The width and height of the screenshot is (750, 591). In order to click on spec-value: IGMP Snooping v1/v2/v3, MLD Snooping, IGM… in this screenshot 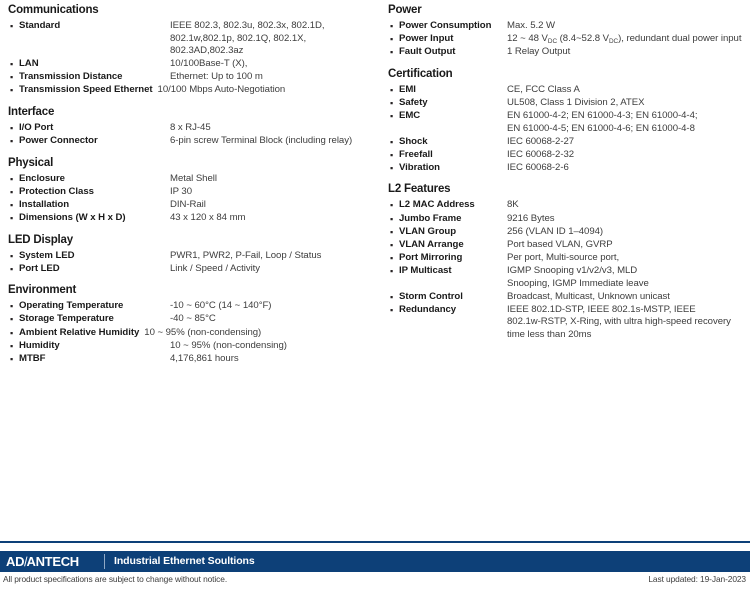, I will do `click(628, 277)`.